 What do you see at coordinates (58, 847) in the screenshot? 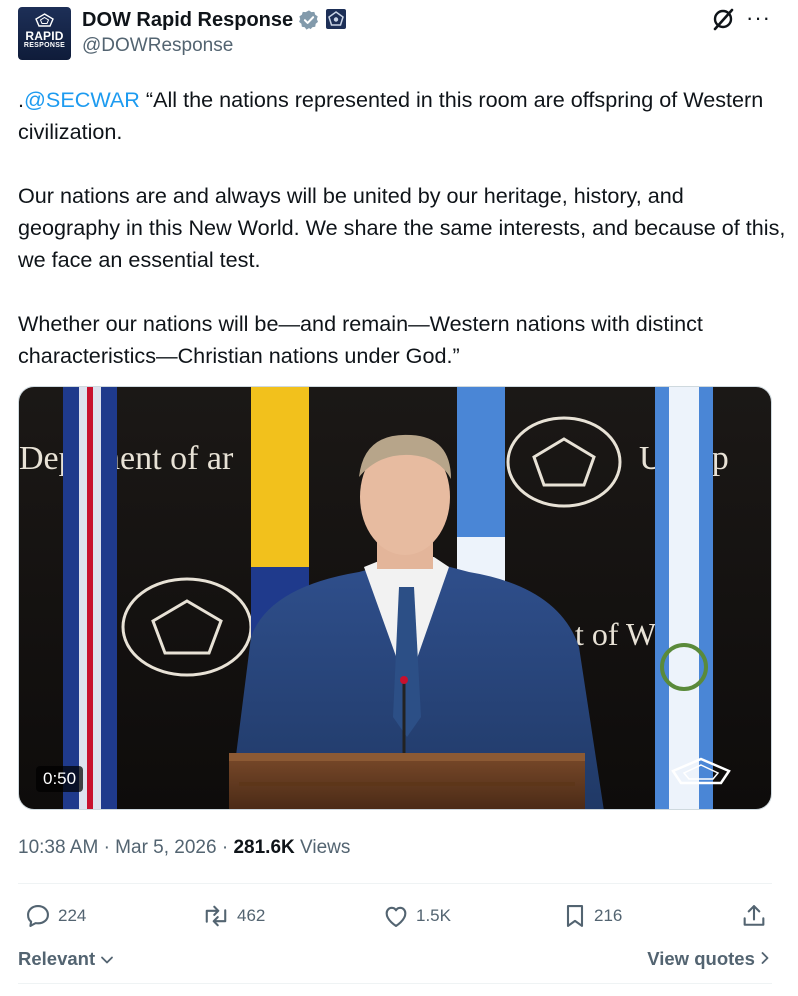
I see `tweet-time: 10:38 AM` at bounding box center [58, 847].